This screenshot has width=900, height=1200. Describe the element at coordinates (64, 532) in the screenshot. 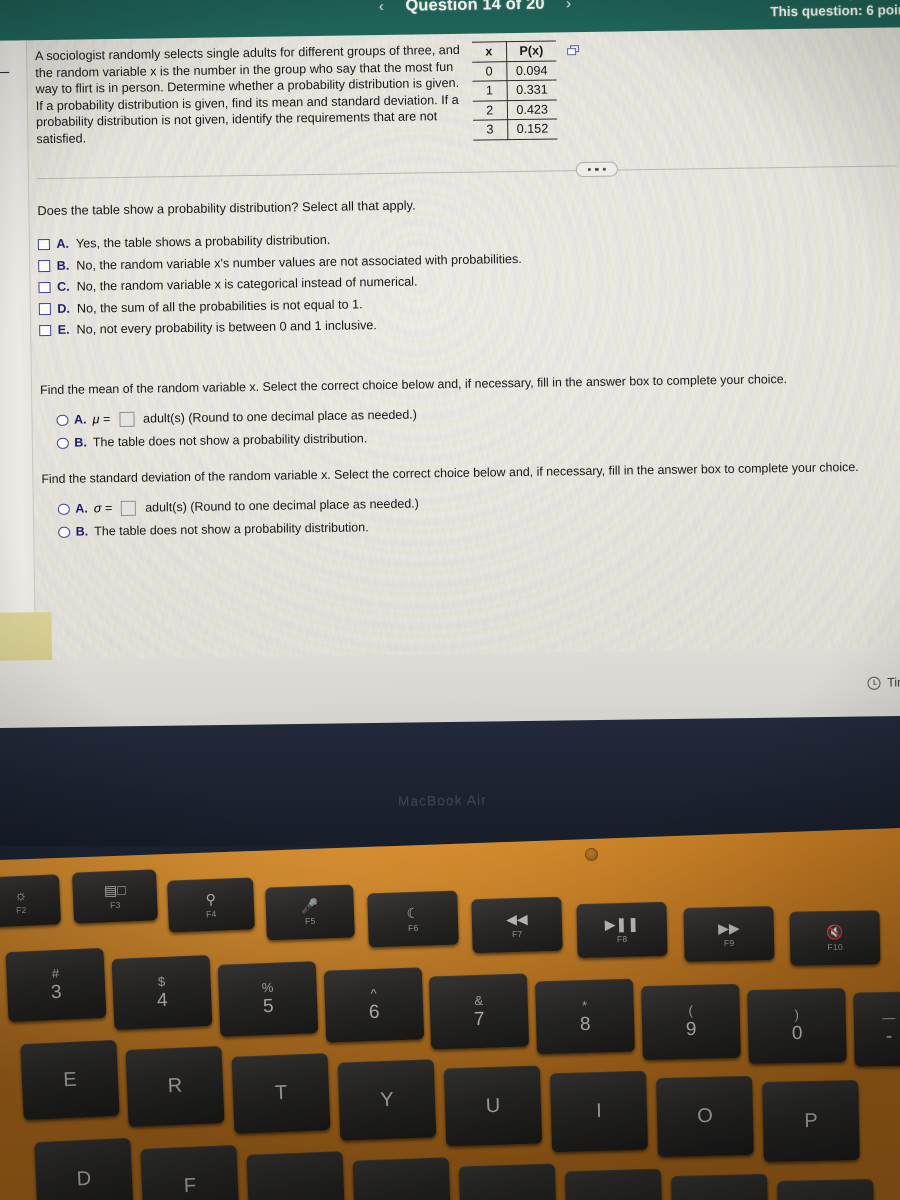

I see `radio-sd-b` at that location.